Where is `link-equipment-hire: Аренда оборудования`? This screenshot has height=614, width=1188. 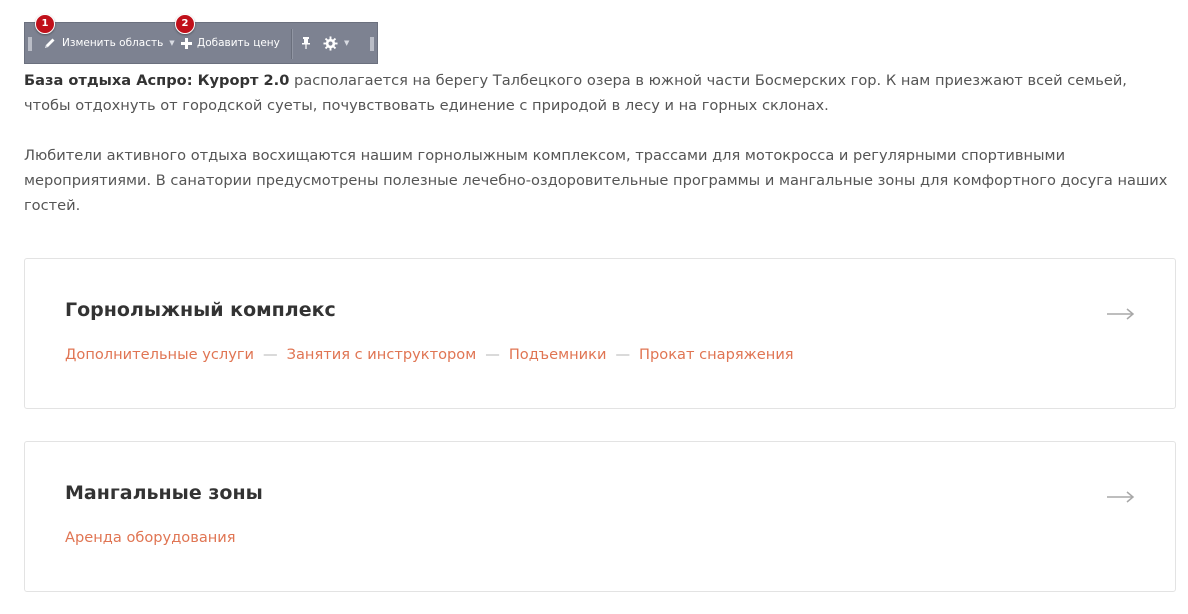
link-equipment-hire: Аренда оборудования is located at coordinates (150, 537).